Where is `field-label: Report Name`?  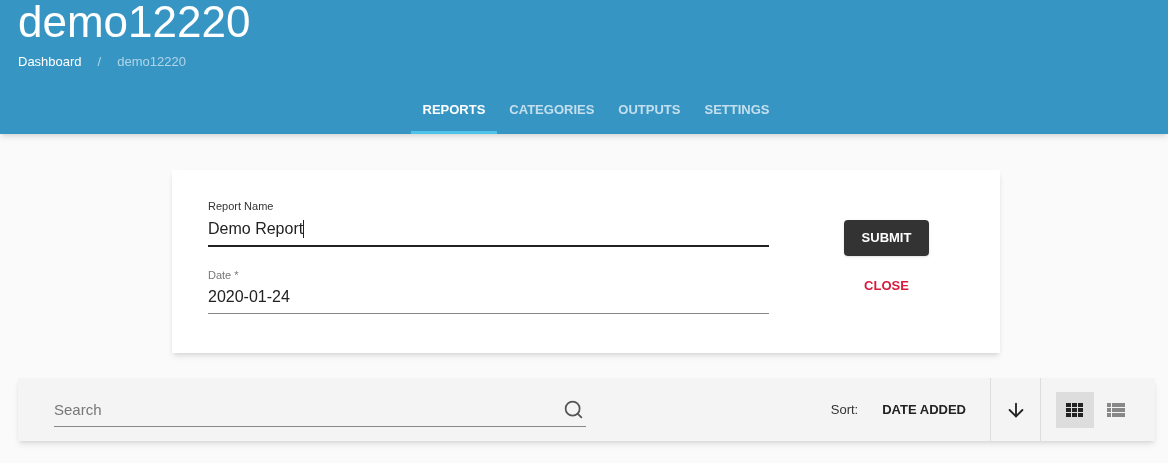
field-label: Report Name is located at coordinates (241, 206).